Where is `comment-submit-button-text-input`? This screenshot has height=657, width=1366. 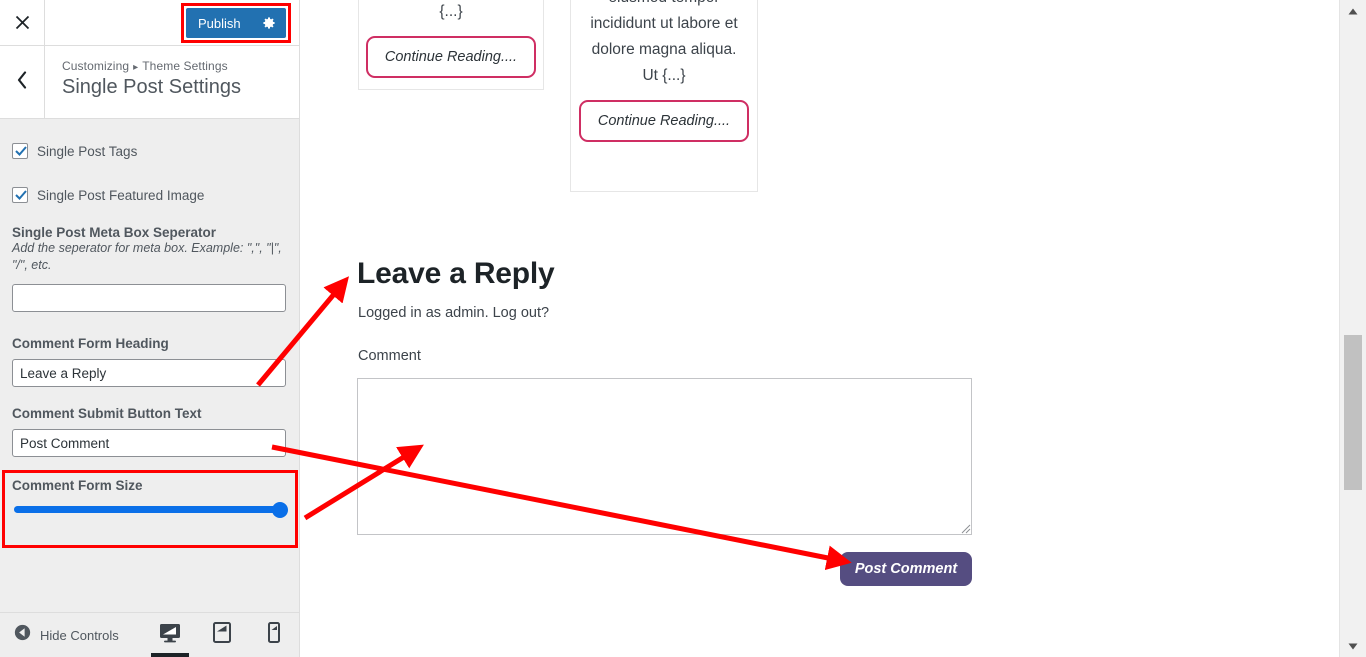
comment-submit-button-text-input is located at coordinates (149, 443).